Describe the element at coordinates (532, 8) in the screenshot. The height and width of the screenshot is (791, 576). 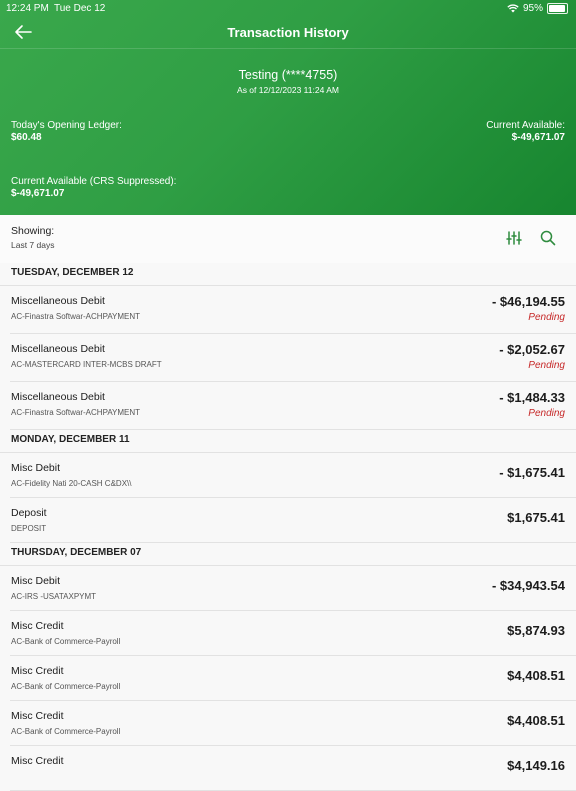
I see `battery-percent: 95%` at that location.